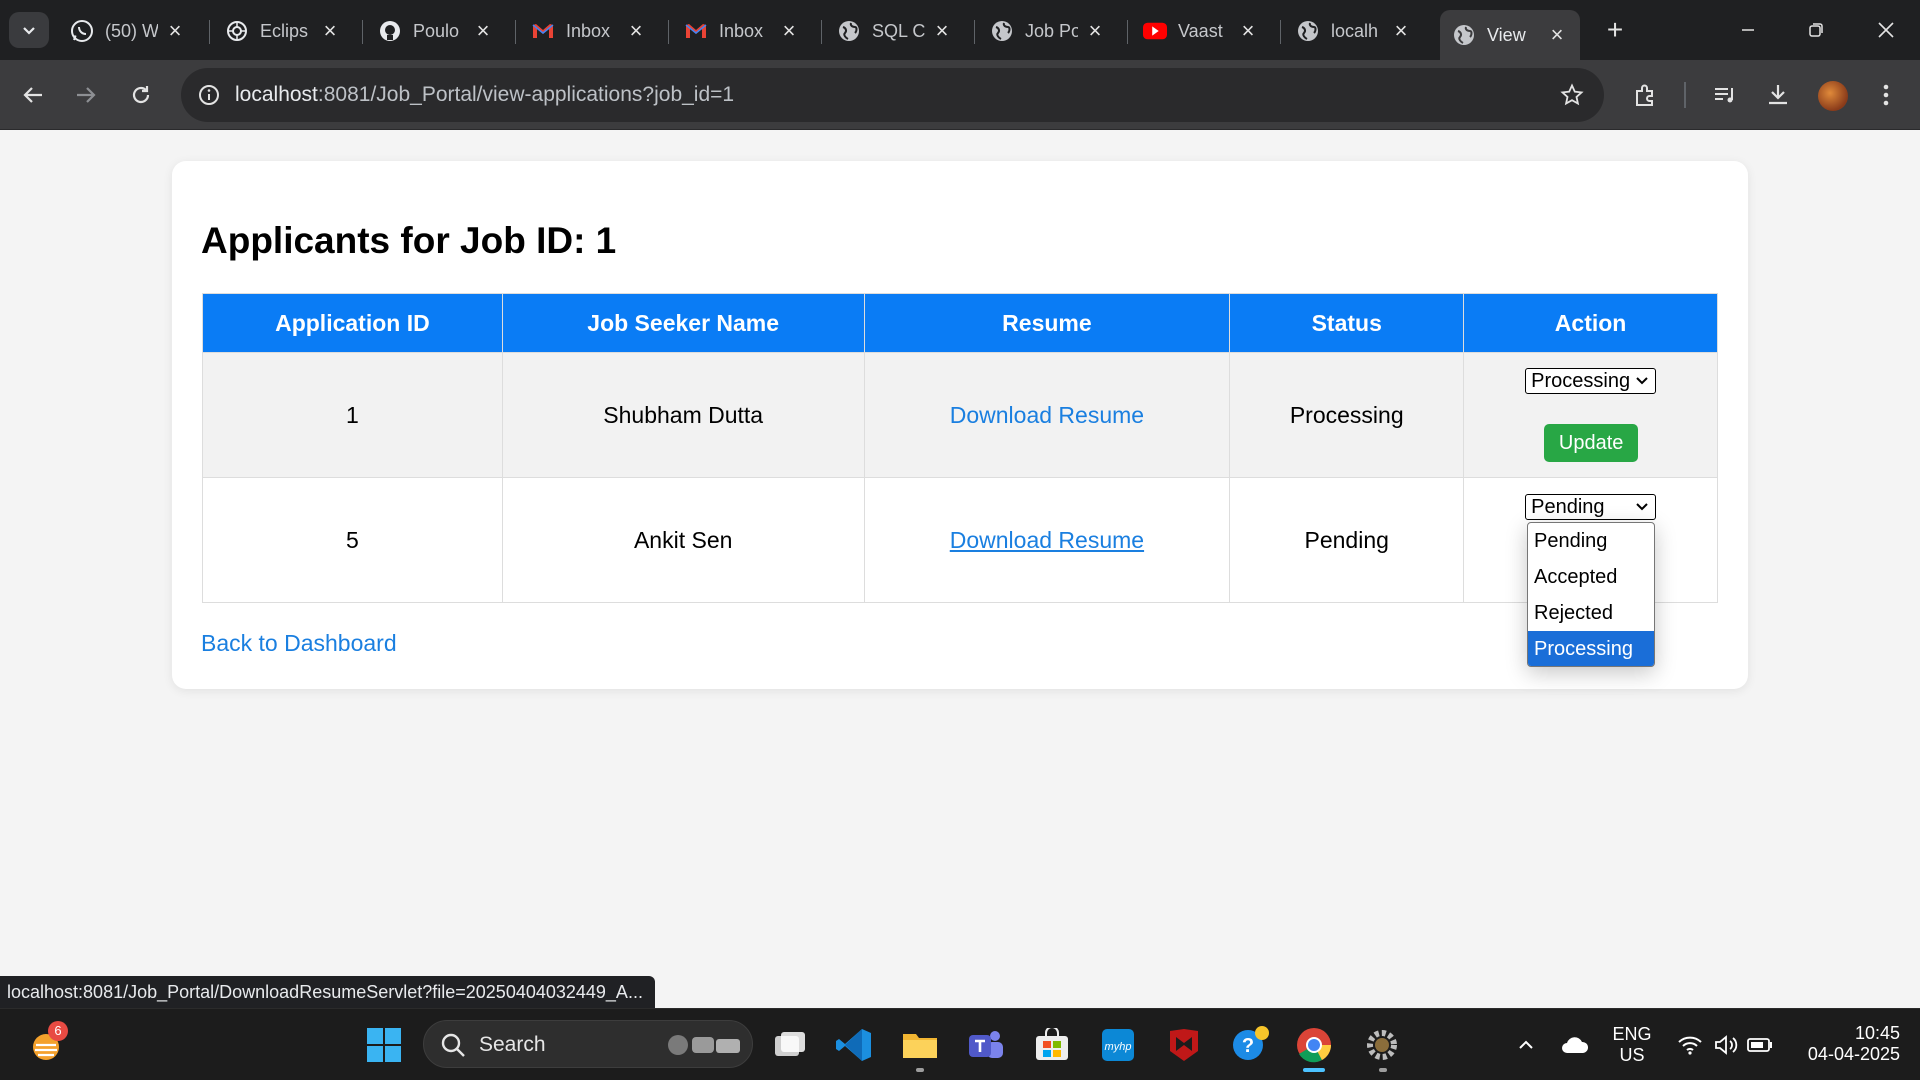 Image resolution: width=1920 pixels, height=1080 pixels. I want to click on language-indicator: ENG US, so click(1632, 1045).